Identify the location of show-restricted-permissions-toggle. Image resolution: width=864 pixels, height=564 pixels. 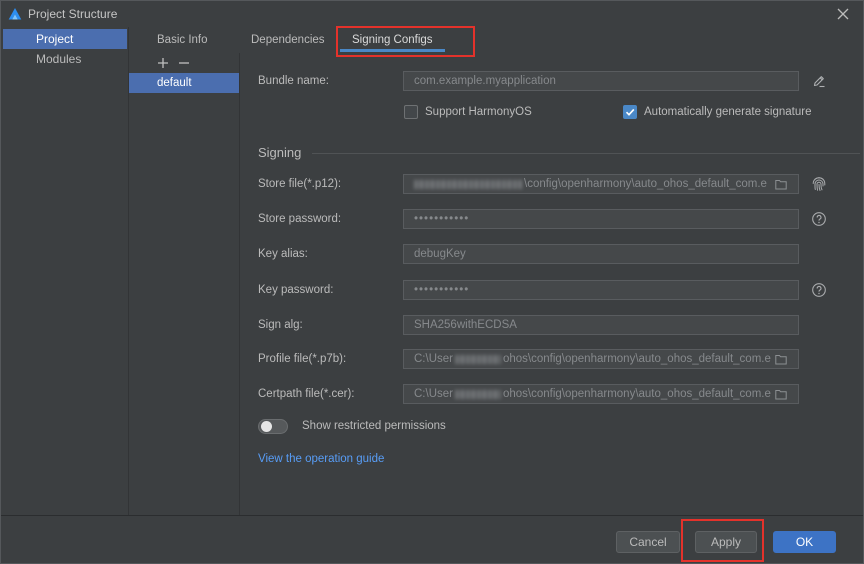
(273, 426).